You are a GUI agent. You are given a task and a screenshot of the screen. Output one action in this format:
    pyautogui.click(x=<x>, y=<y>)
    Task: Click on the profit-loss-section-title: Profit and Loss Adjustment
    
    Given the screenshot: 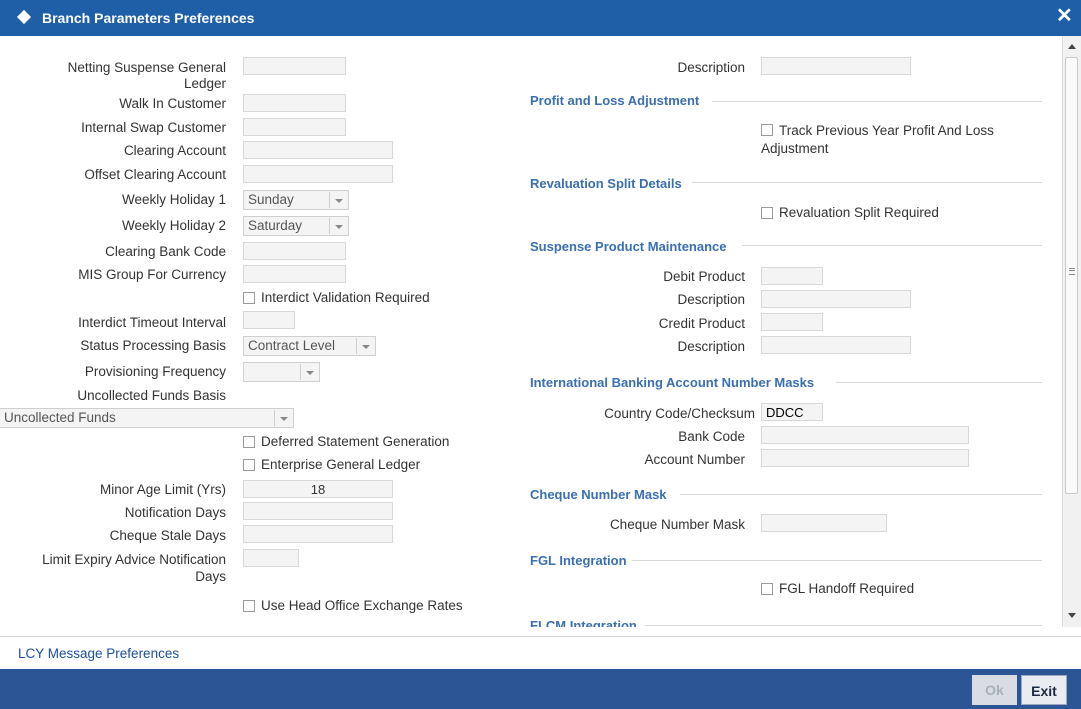 What is the action you would take?
    pyautogui.click(x=615, y=100)
    